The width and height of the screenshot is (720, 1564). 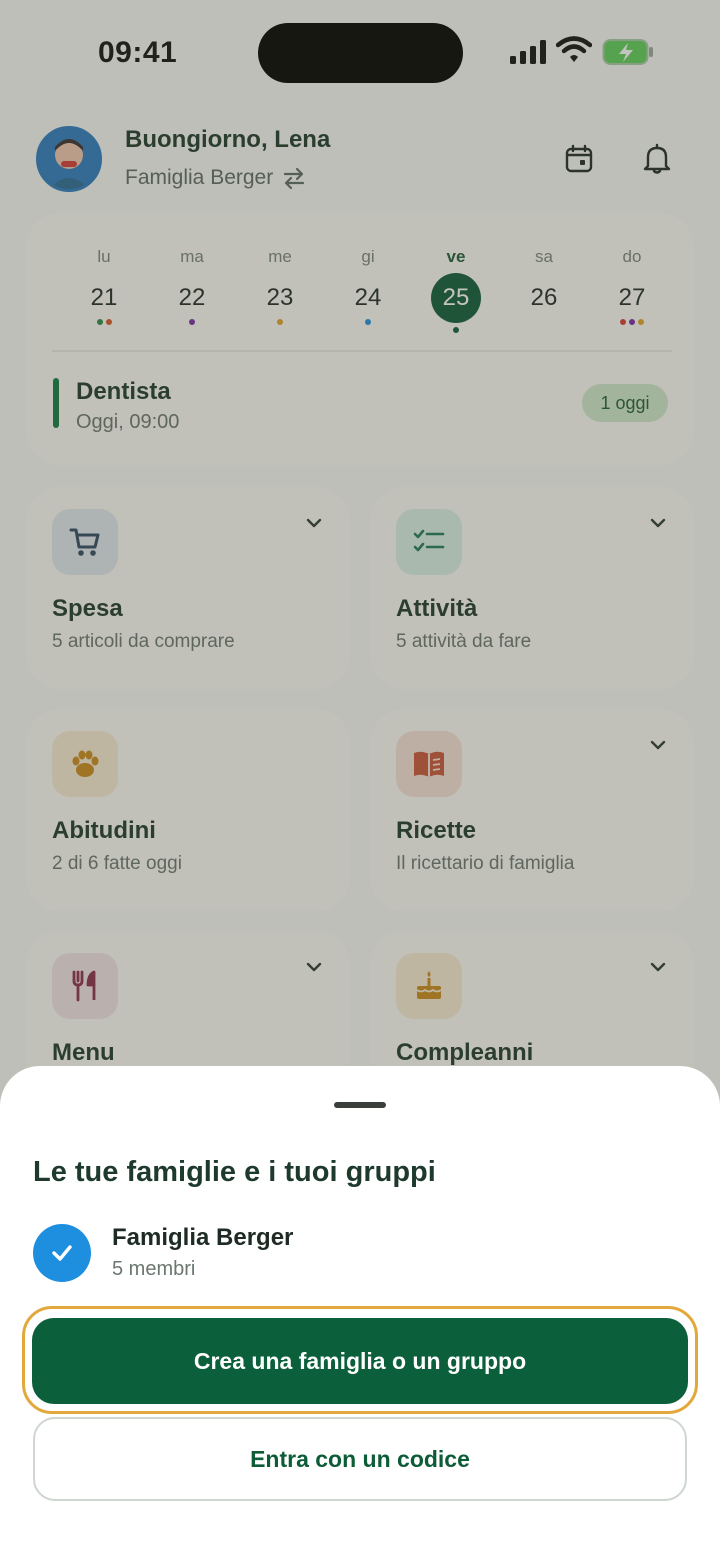 What do you see at coordinates (360, 1255) in the screenshot?
I see `family-option-row: Famiglia Berger 5 membri` at bounding box center [360, 1255].